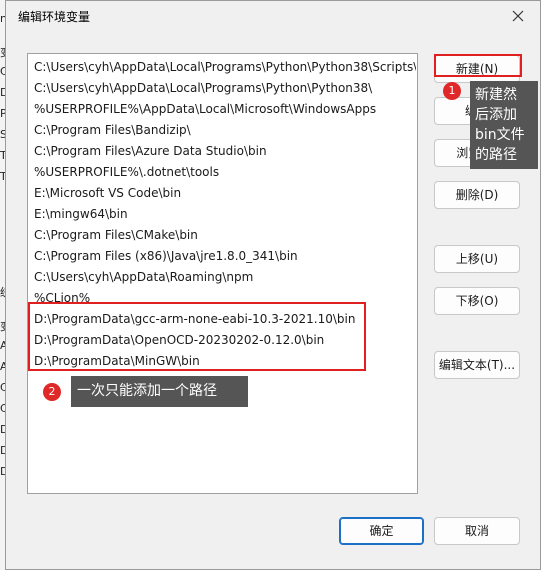 The width and height of the screenshot is (541, 570). Describe the element at coordinates (477, 259) in the screenshot. I see `move-up-button: 上移(U)` at that location.